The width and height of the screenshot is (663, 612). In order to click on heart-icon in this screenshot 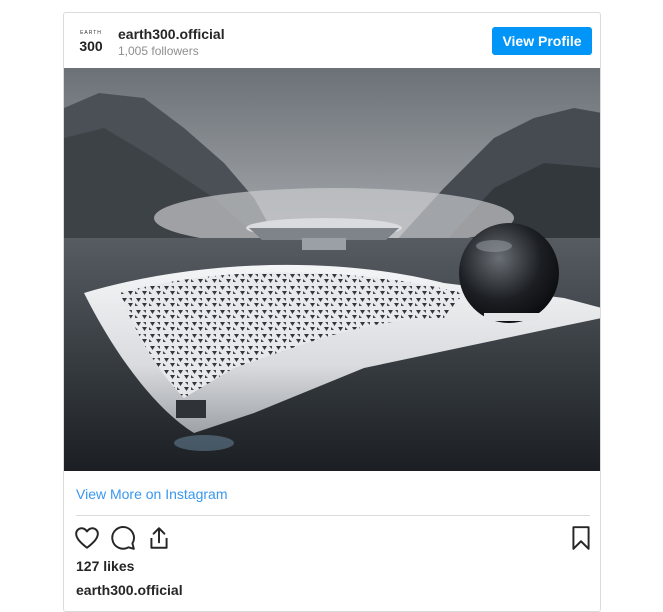, I will do `click(87, 538)`.